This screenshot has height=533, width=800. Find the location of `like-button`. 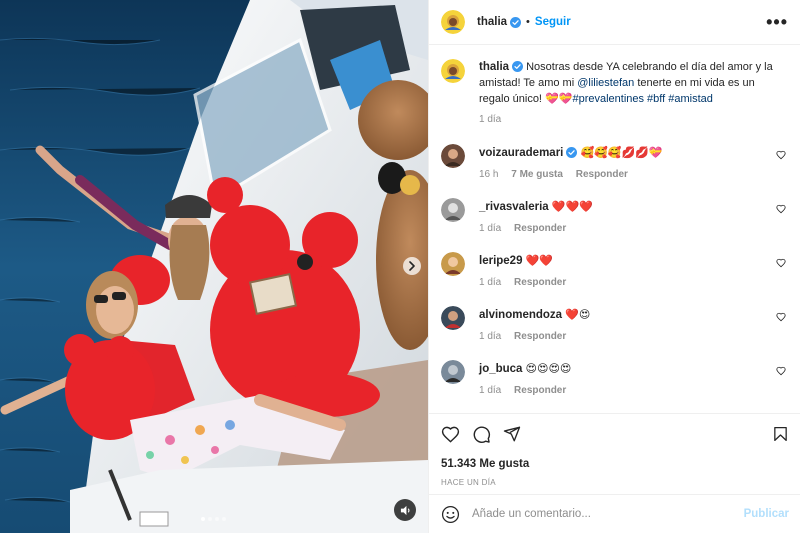

like-button is located at coordinates (450, 434).